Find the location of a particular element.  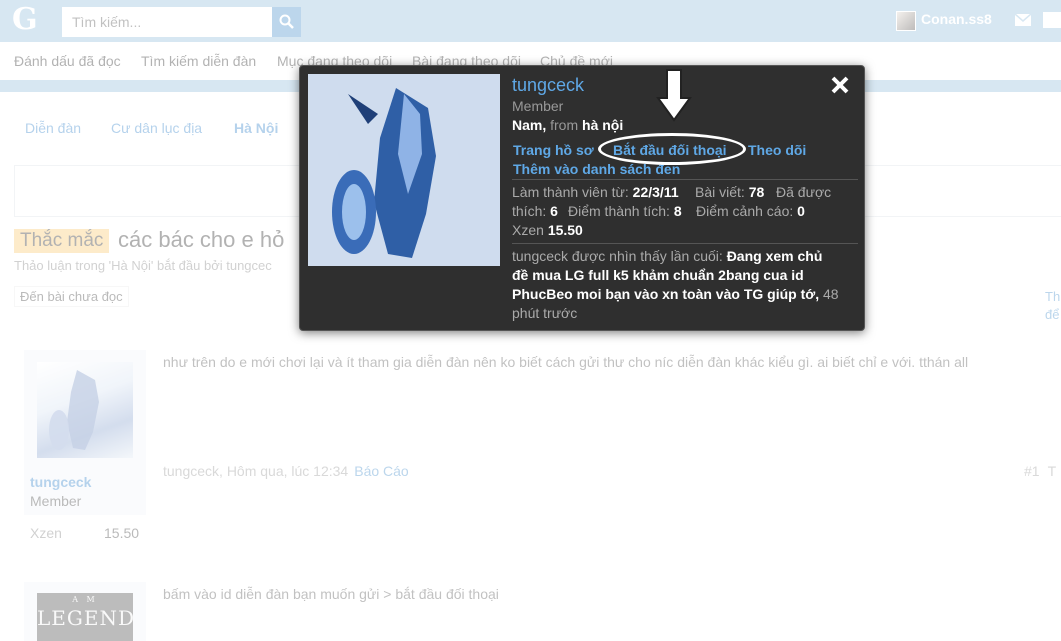

mail-icon is located at coordinates (1023, 20).